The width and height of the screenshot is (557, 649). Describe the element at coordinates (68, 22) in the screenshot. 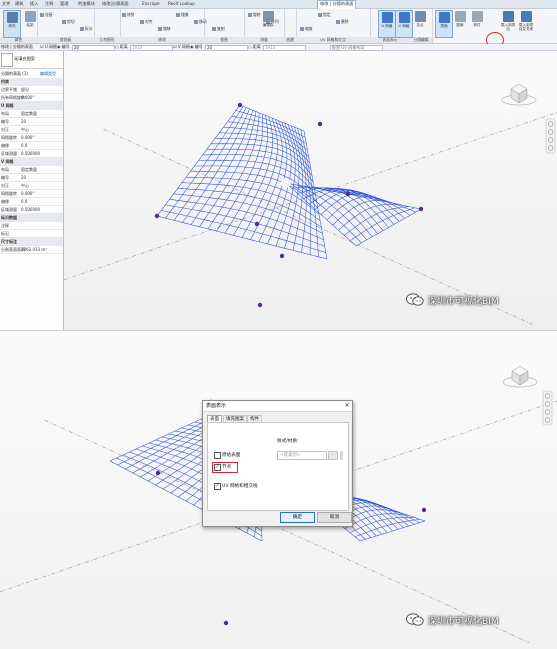

I see `ribbon-small-button: 剪切` at that location.